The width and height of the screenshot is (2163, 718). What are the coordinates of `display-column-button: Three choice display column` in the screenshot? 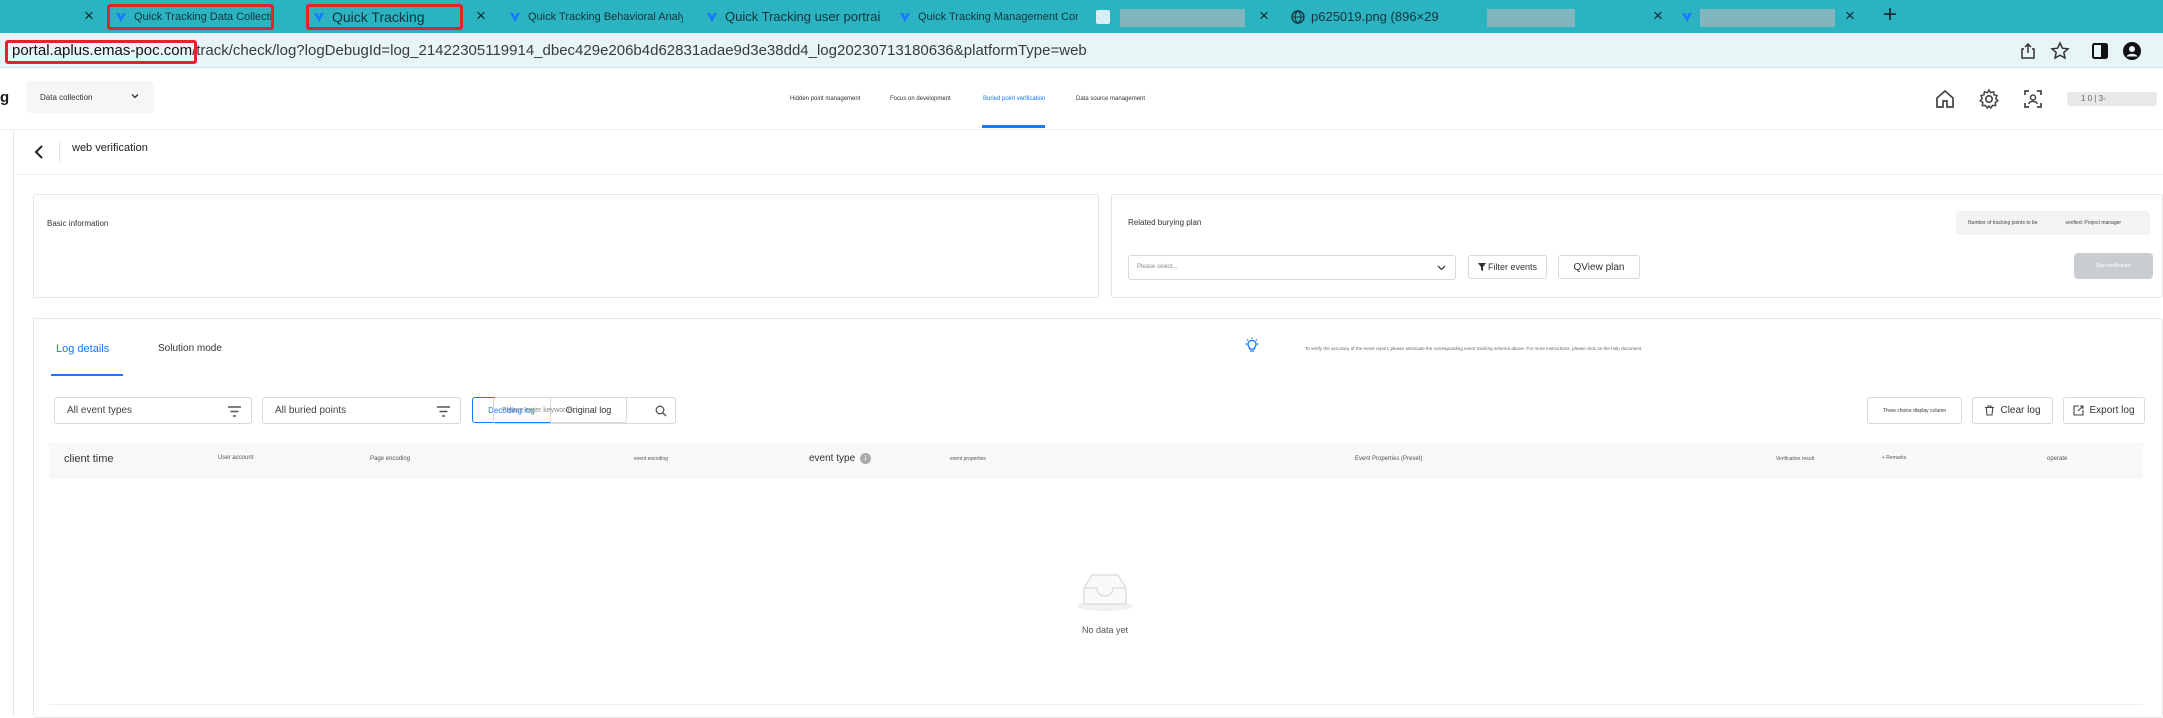 It's located at (1914, 410).